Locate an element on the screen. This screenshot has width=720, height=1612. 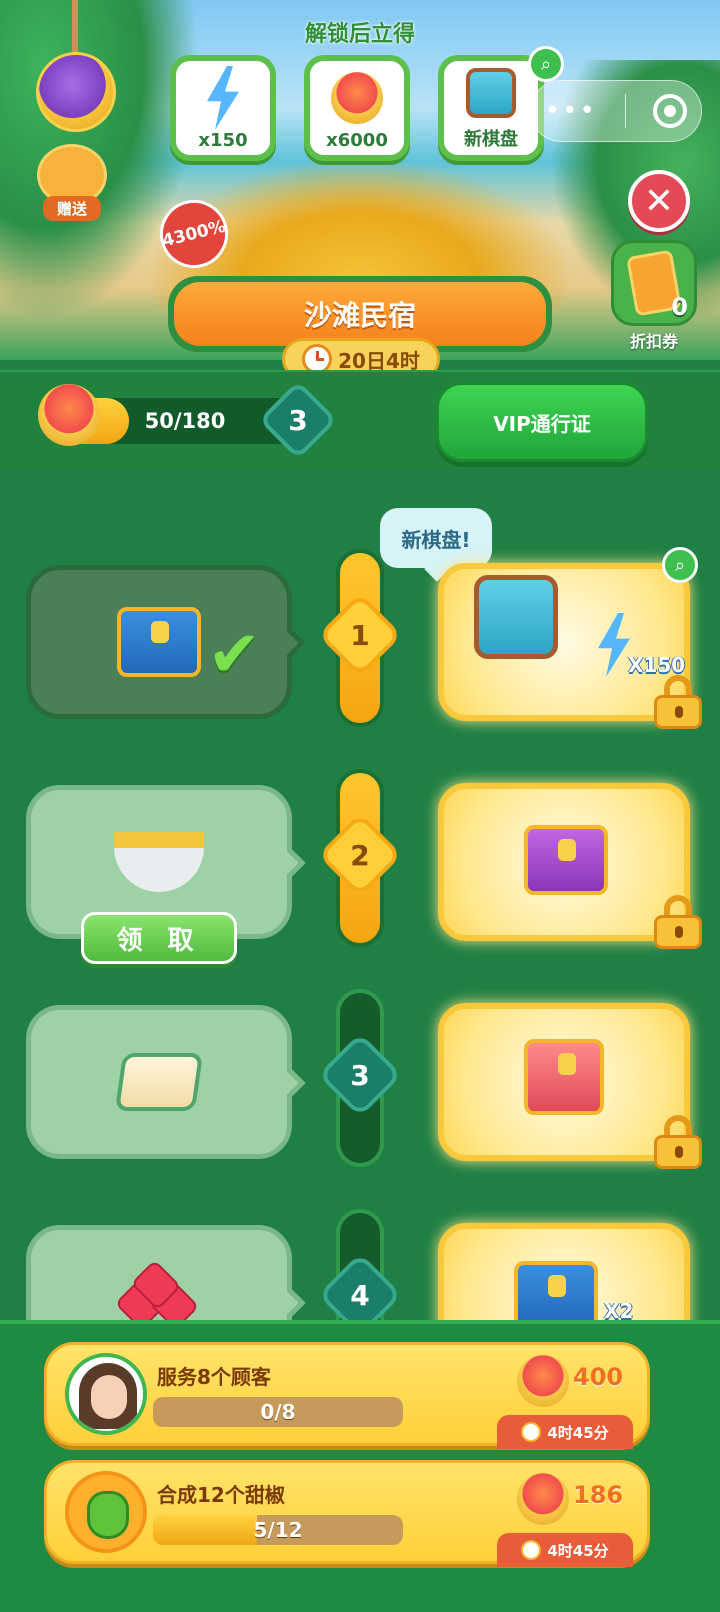
capsule-divider is located at coordinates (625, 111).